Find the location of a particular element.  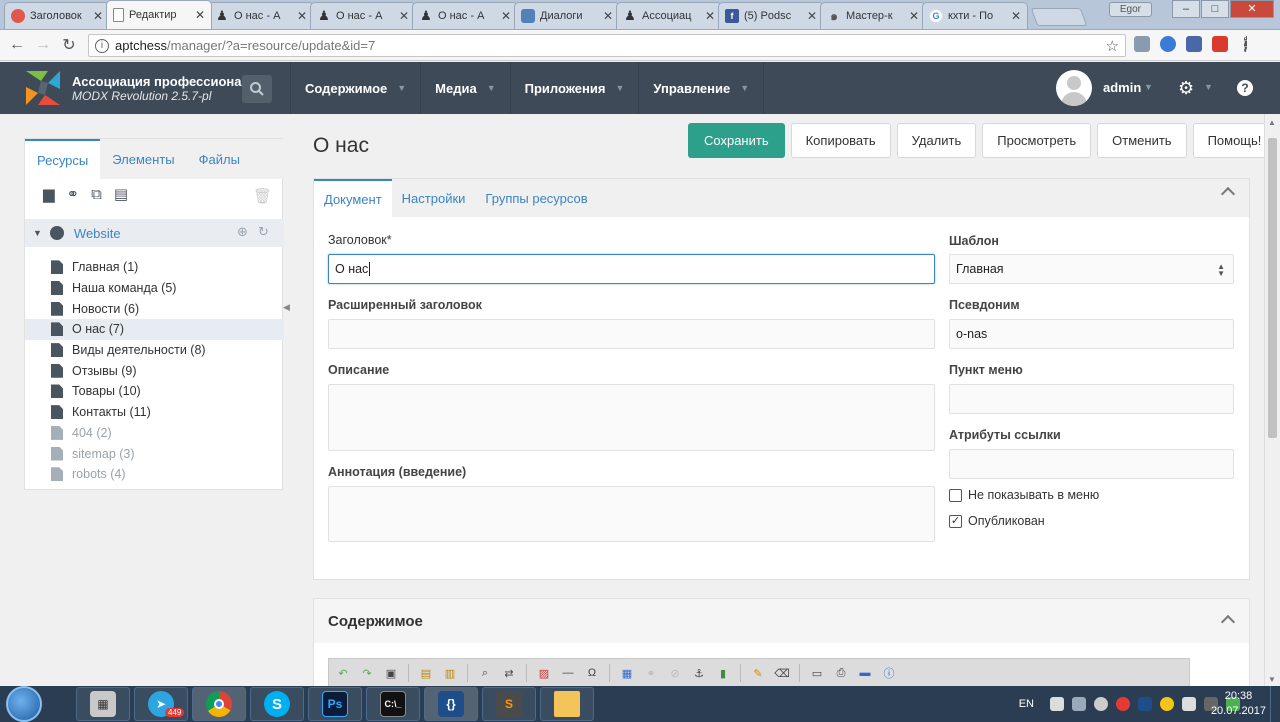

anchor-icon: ⚓ is located at coordinates (699, 673).